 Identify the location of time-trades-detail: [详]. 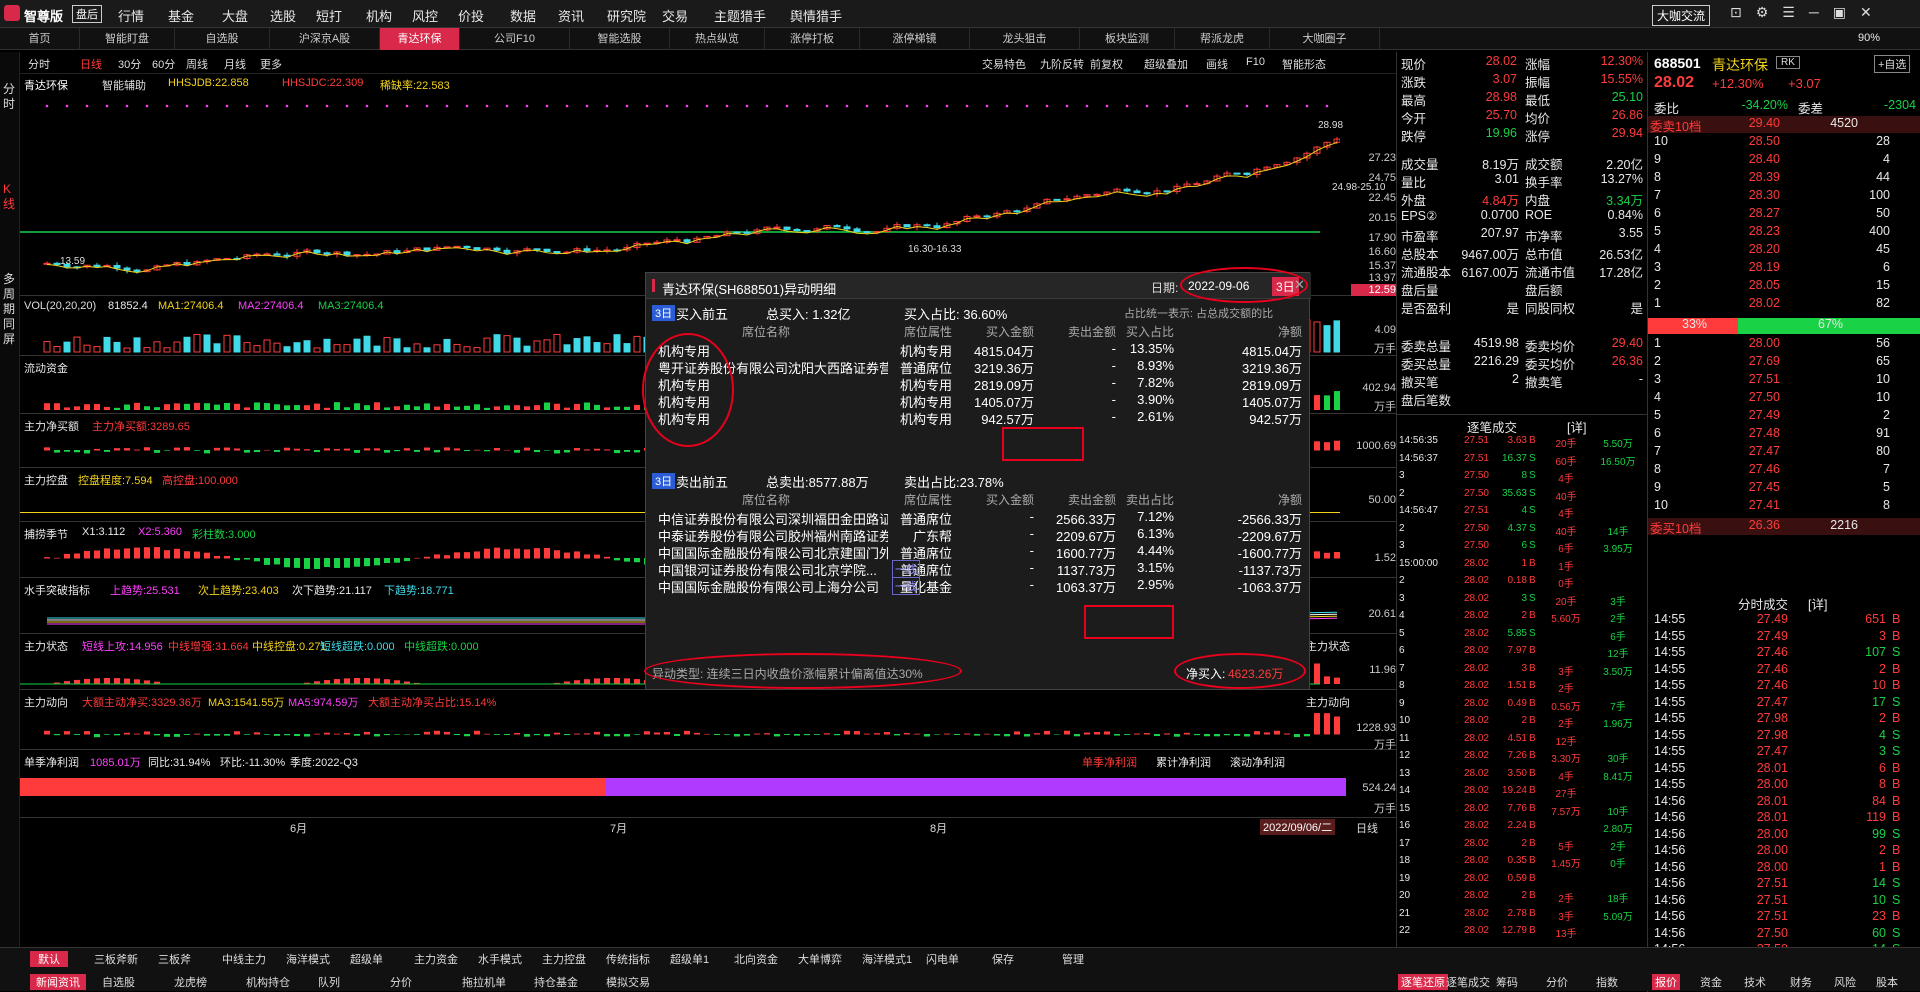
(1817, 603).